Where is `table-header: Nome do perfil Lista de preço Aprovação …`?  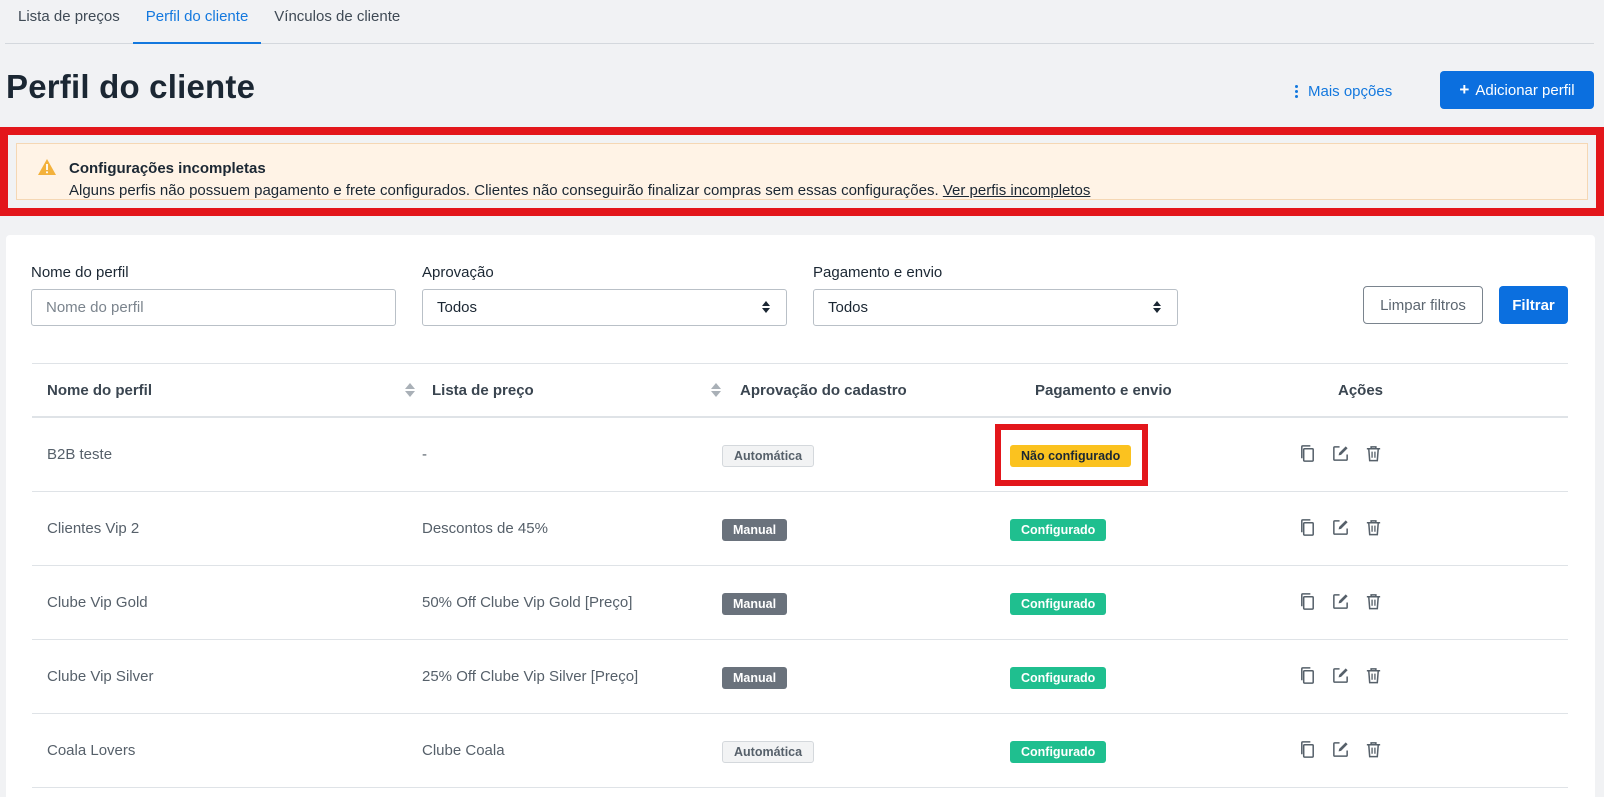
table-header: Nome do perfil Lista de preço Aprovação … is located at coordinates (800, 390).